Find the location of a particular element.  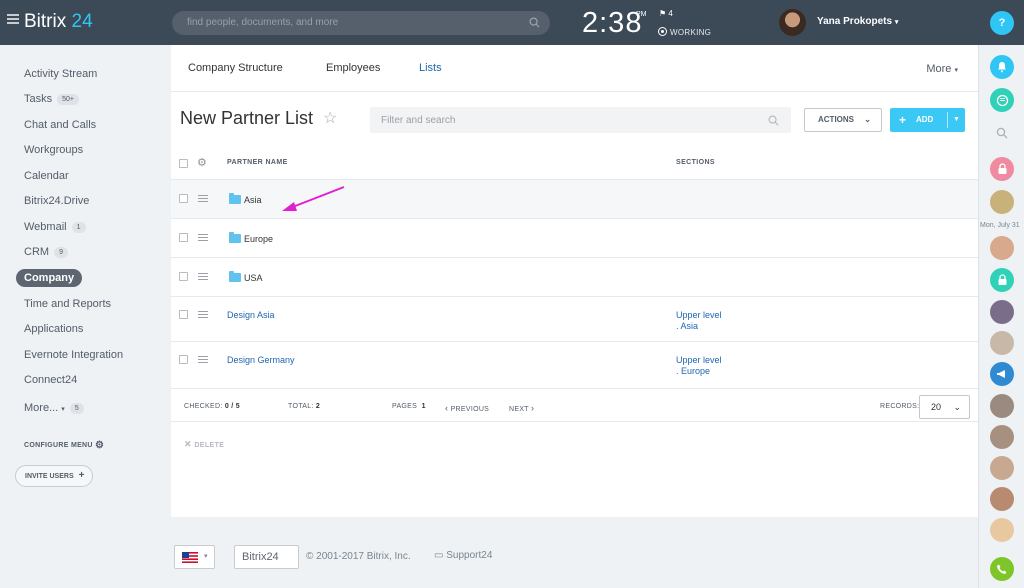

megaphone-icon is located at coordinates (1002, 374).